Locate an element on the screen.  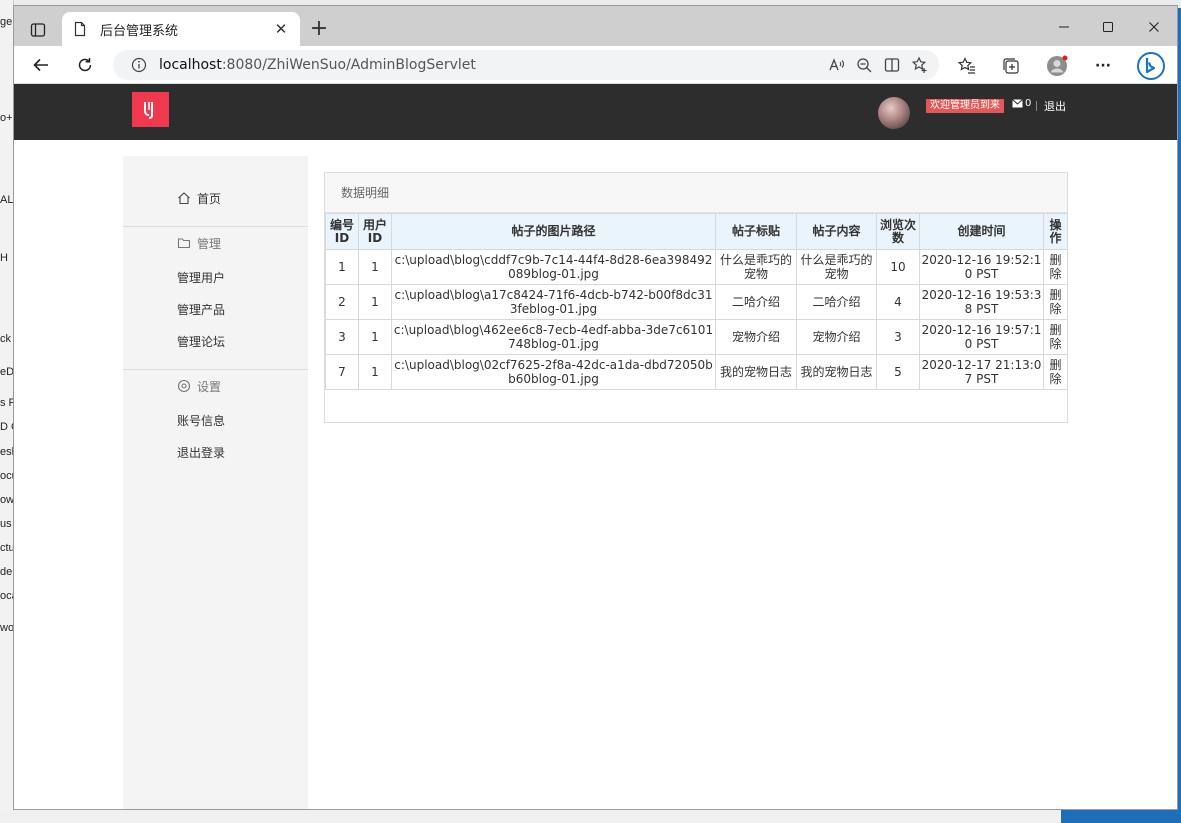
desktop-fragment: H is located at coordinates (4, 258).